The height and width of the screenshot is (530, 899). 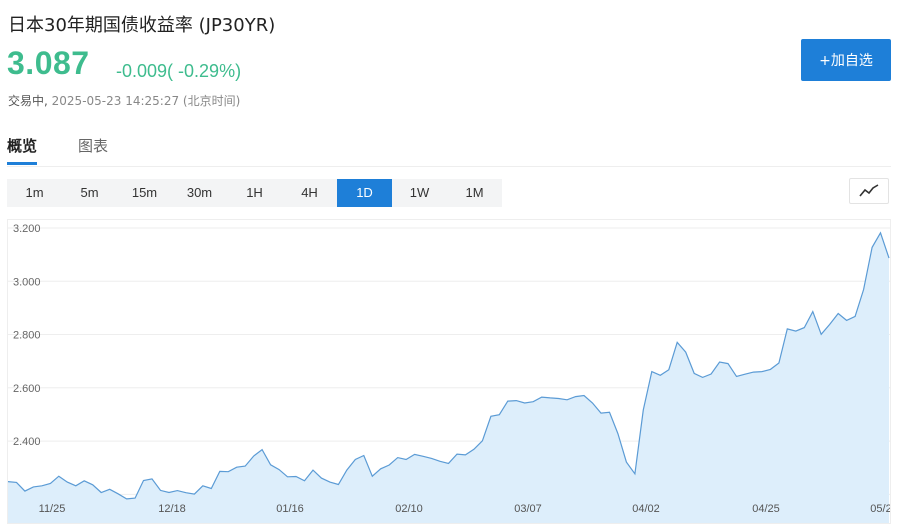 I want to click on period-selector: 1m 5m 15m 30m 1H 4H 1D 1W 1M, so click(x=254, y=193).